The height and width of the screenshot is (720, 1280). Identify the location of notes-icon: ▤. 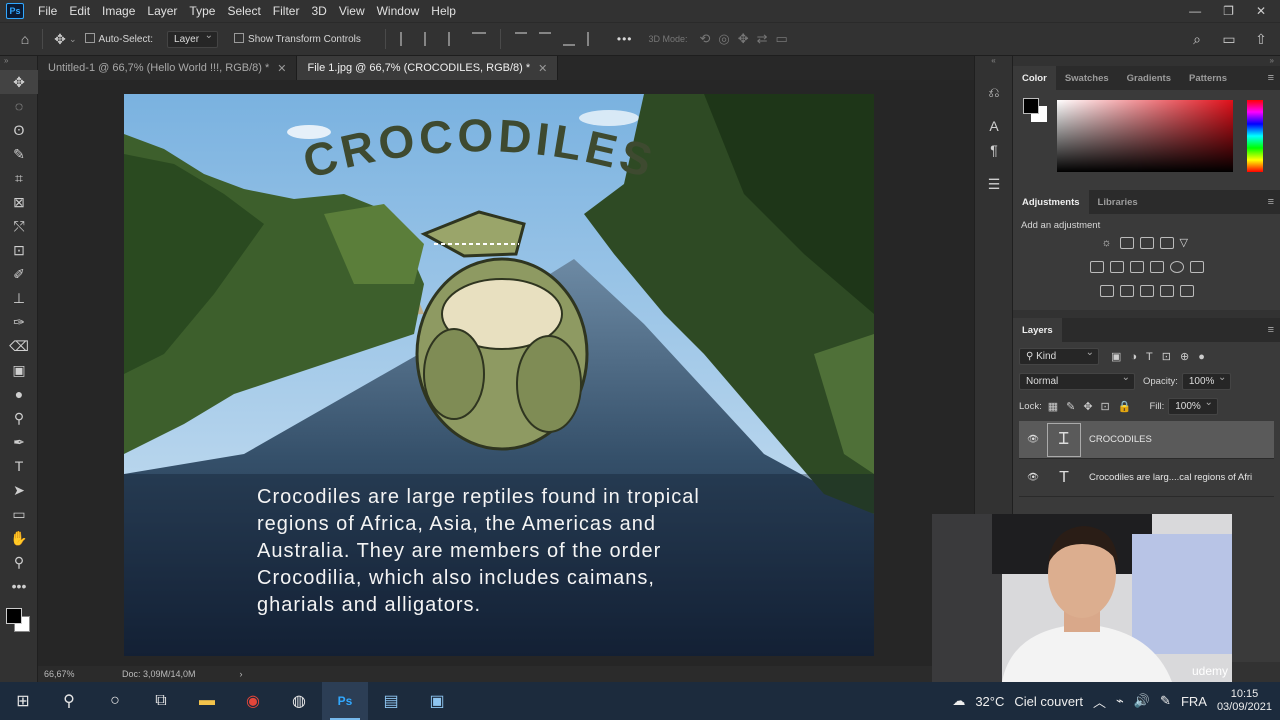
(391, 701).